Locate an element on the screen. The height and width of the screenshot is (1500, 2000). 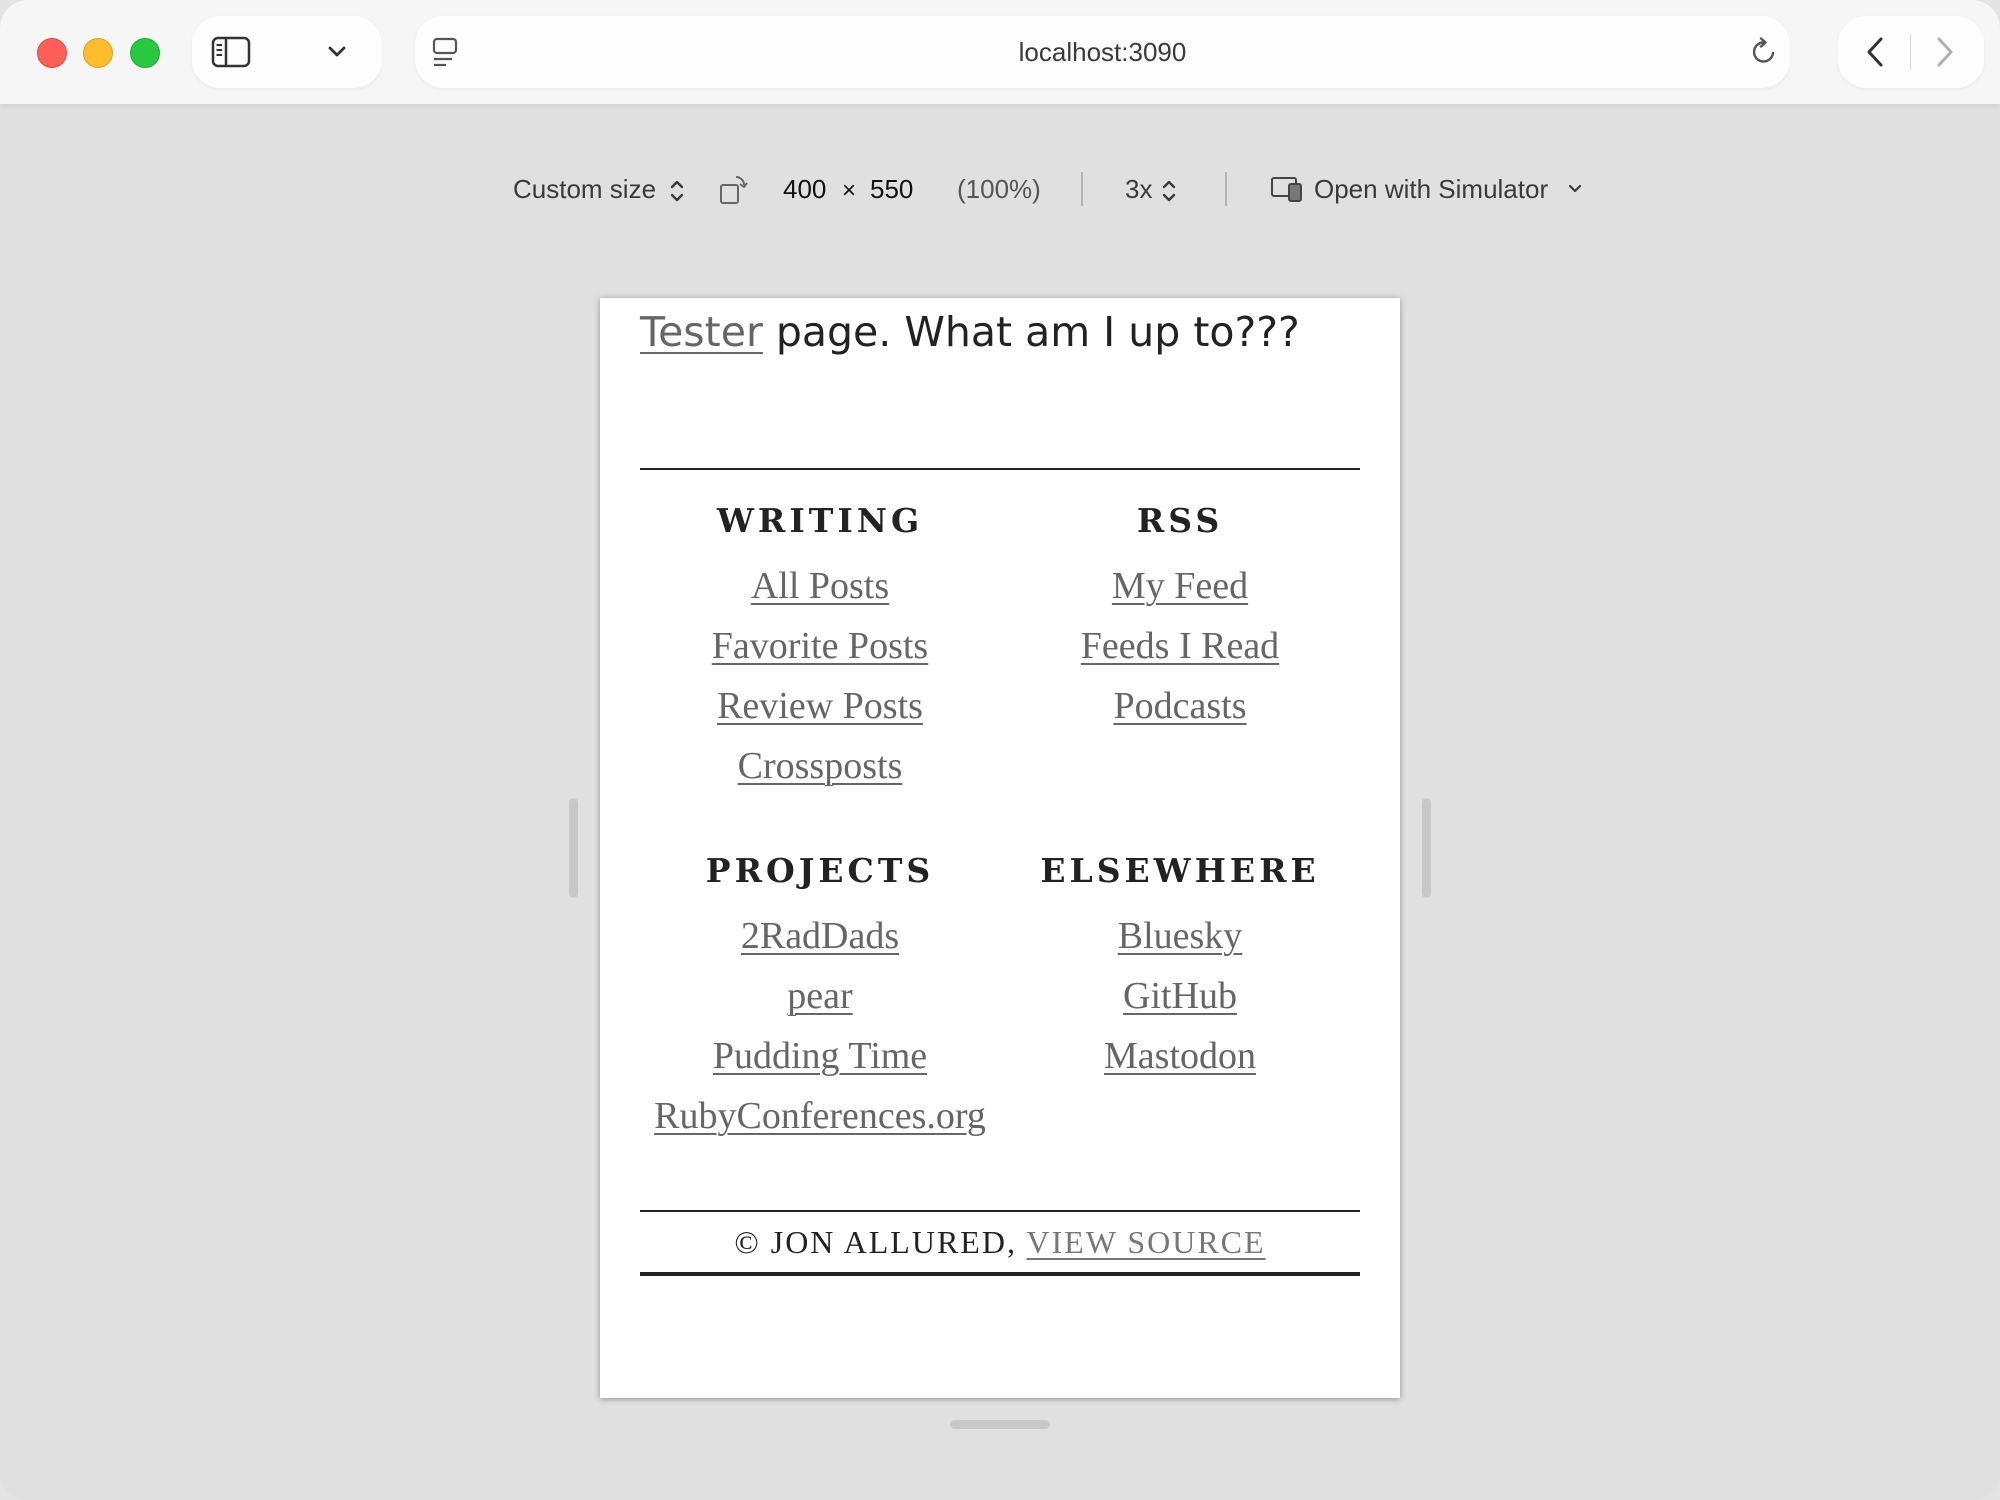
review-posts-link: Review Posts is located at coordinates (820, 706).